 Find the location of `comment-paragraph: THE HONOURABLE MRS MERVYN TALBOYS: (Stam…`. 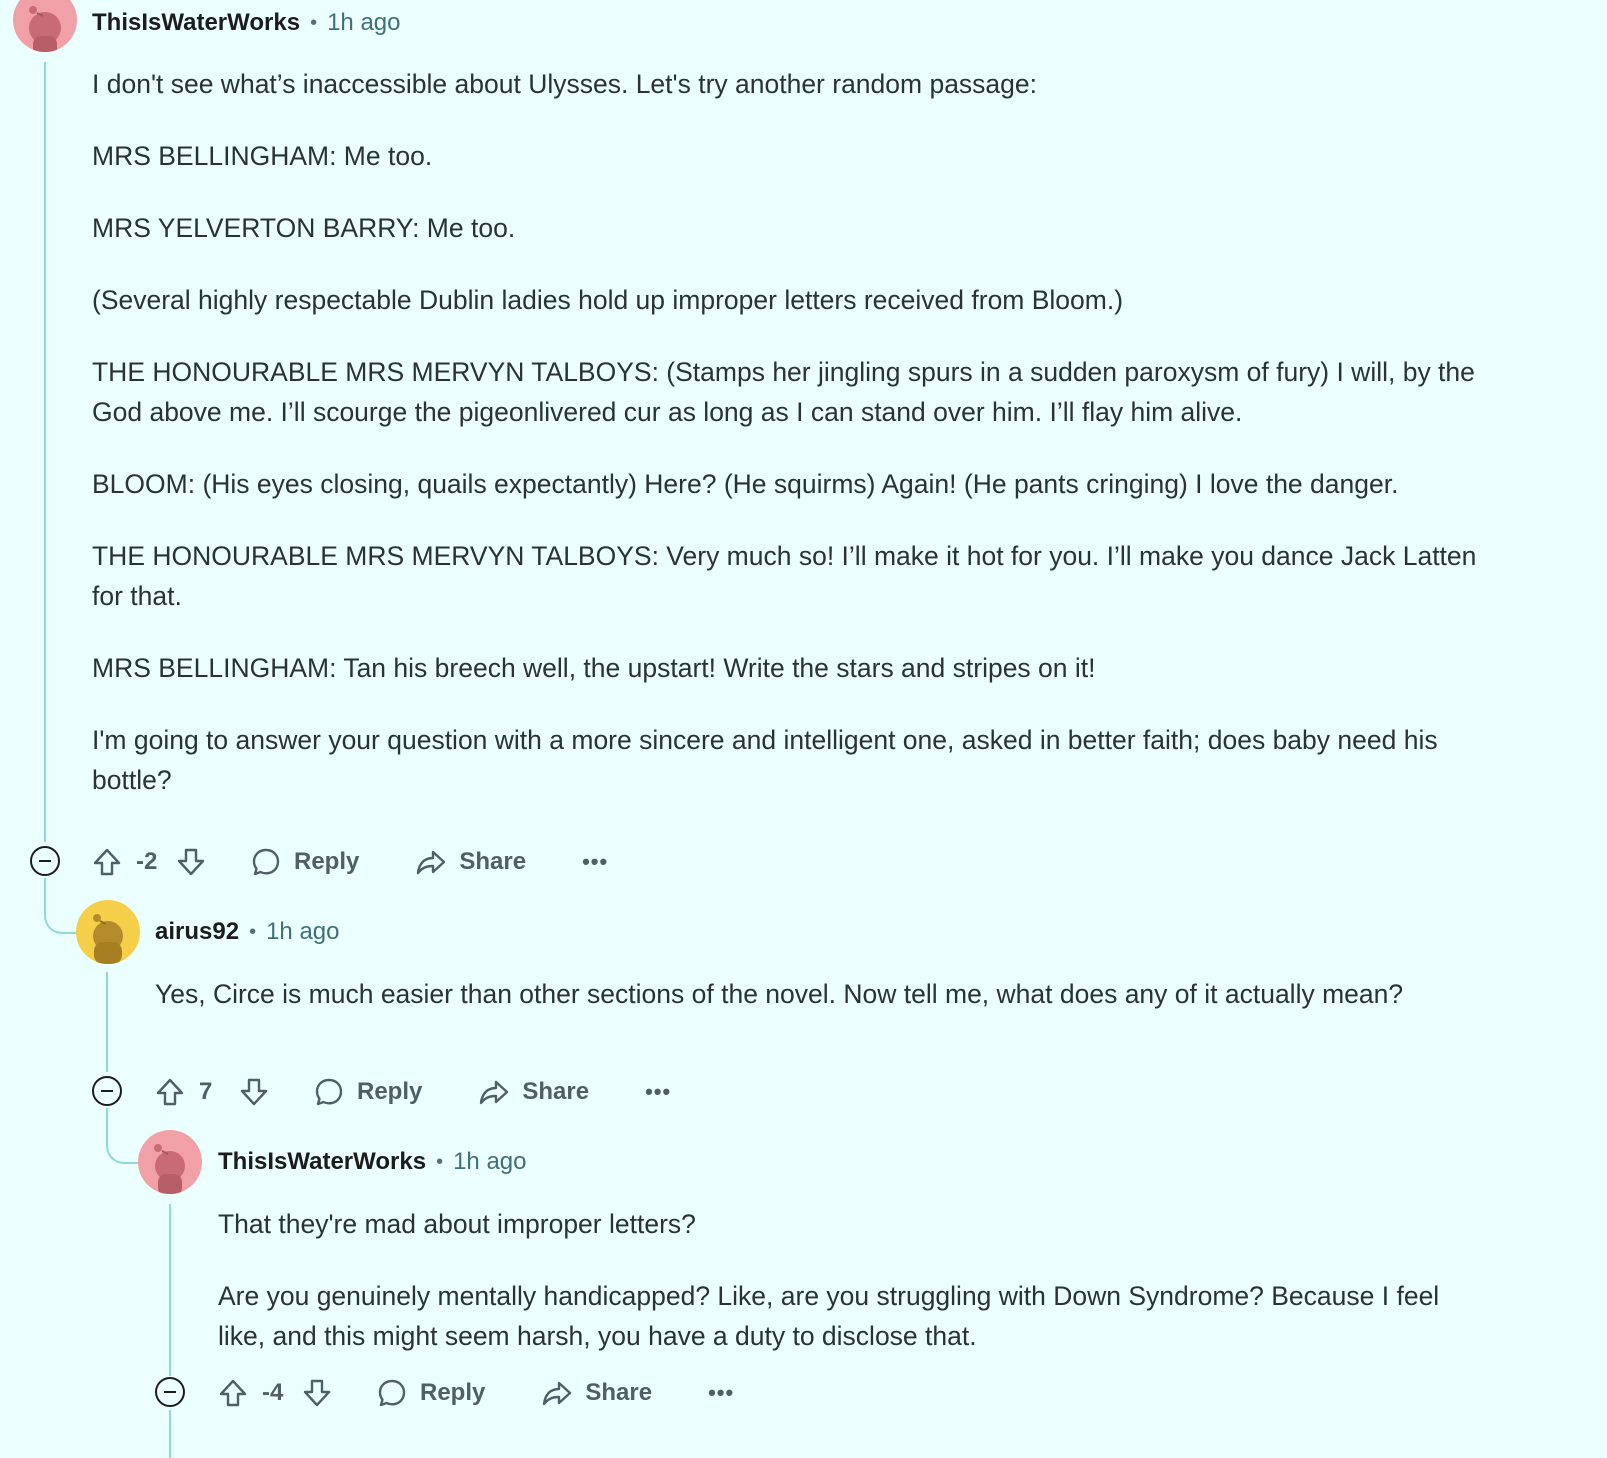

comment-paragraph: THE HONOURABLE MRS MERVYN TALBOYS: (Stam… is located at coordinates (783, 392).